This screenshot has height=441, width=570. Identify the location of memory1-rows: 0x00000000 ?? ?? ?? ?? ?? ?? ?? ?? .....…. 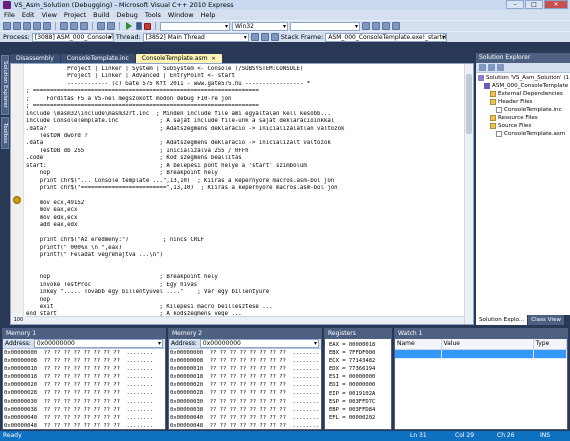
(84, 389).